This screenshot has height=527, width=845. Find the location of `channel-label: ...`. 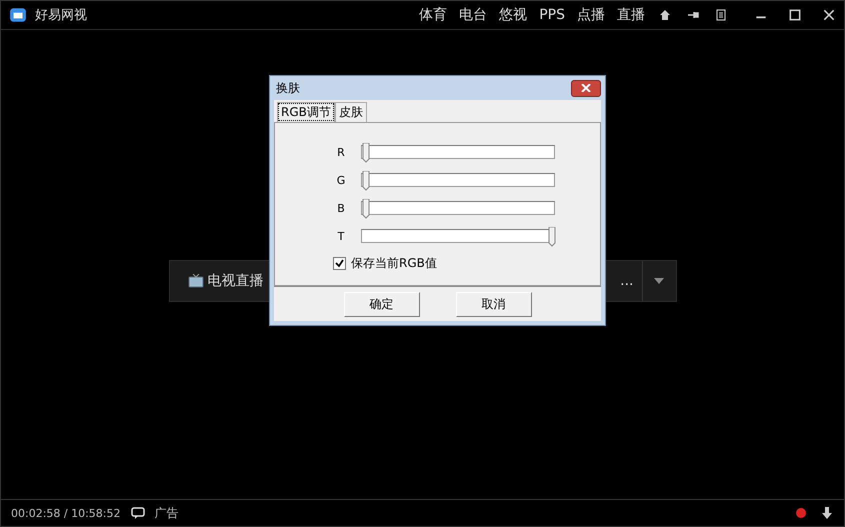

channel-label: ... is located at coordinates (627, 280).